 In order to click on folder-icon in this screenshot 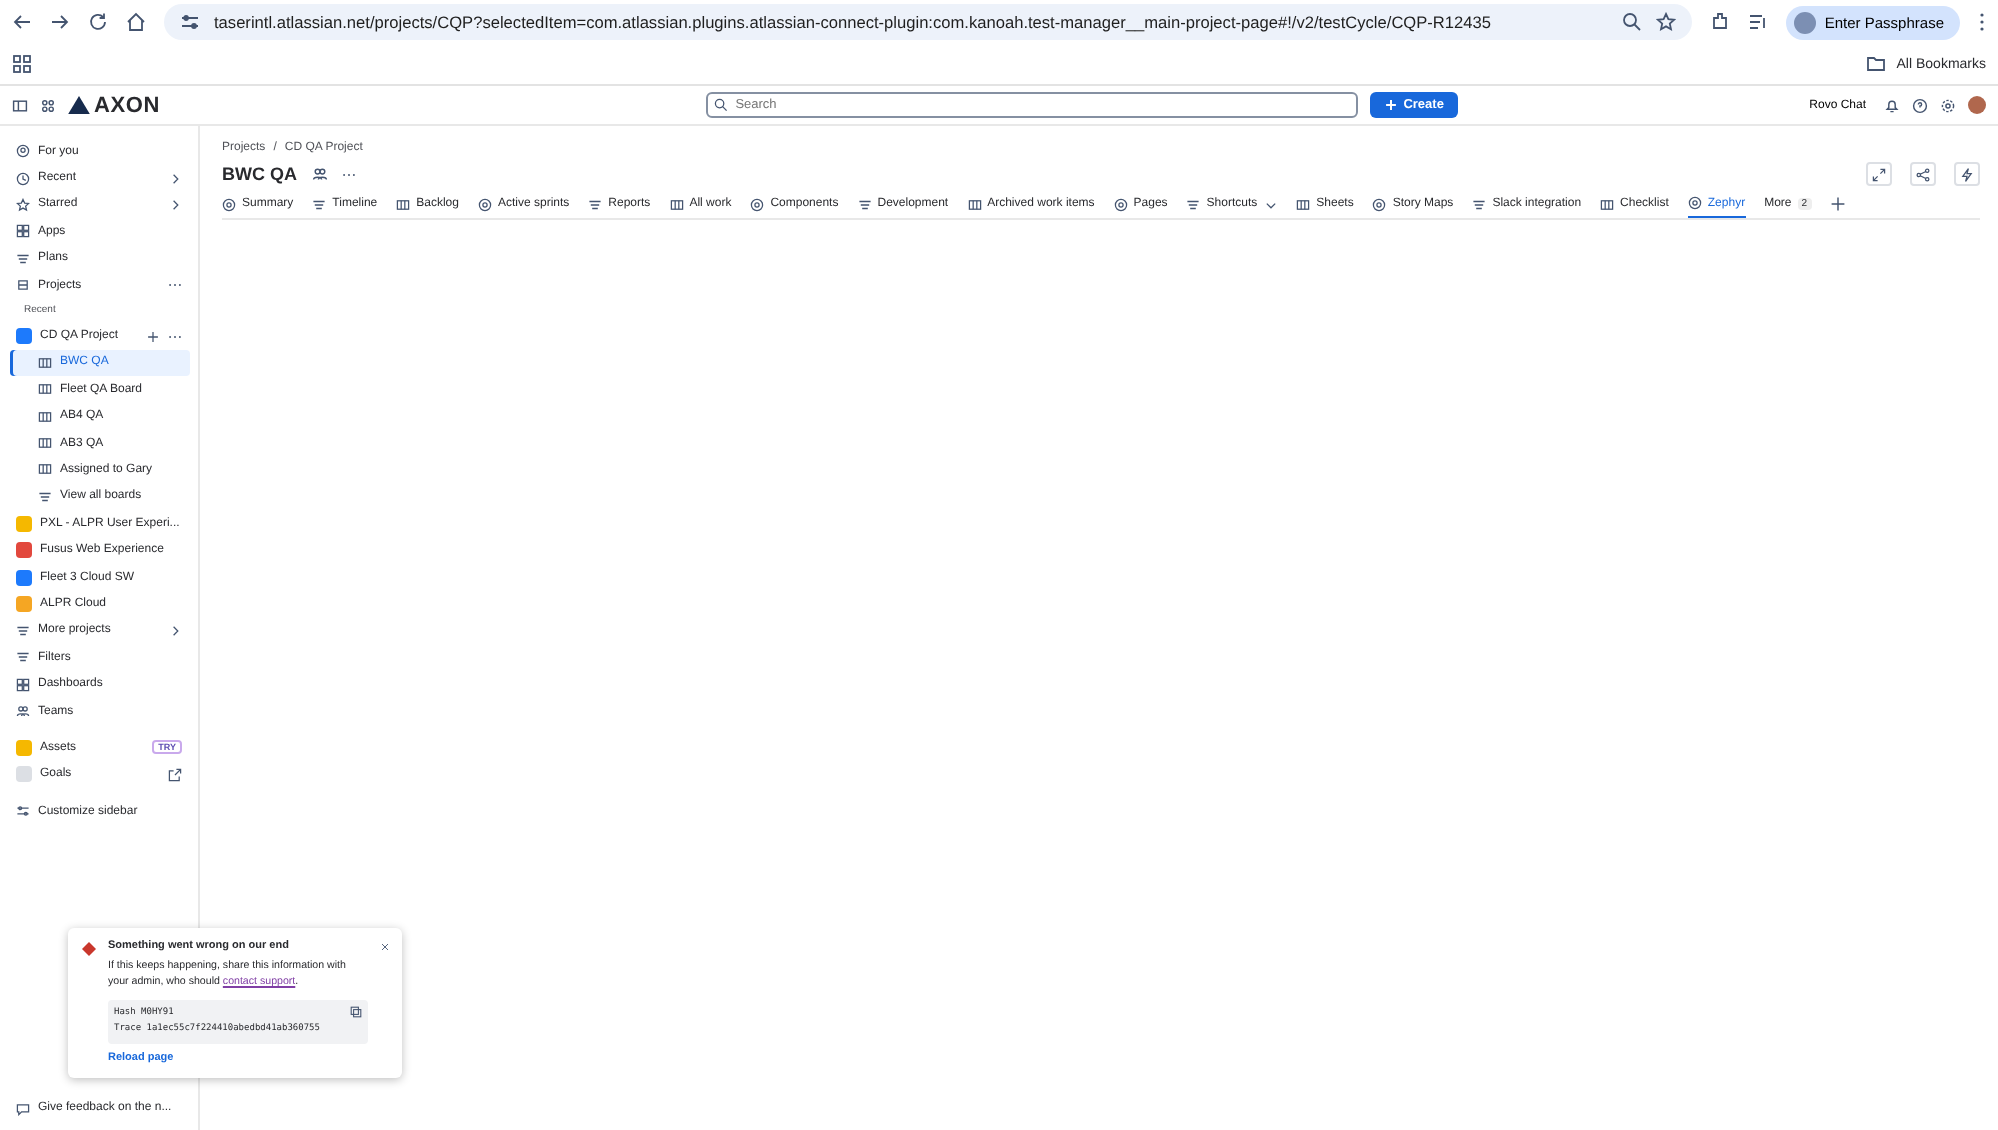, I will do `click(1876, 64)`.